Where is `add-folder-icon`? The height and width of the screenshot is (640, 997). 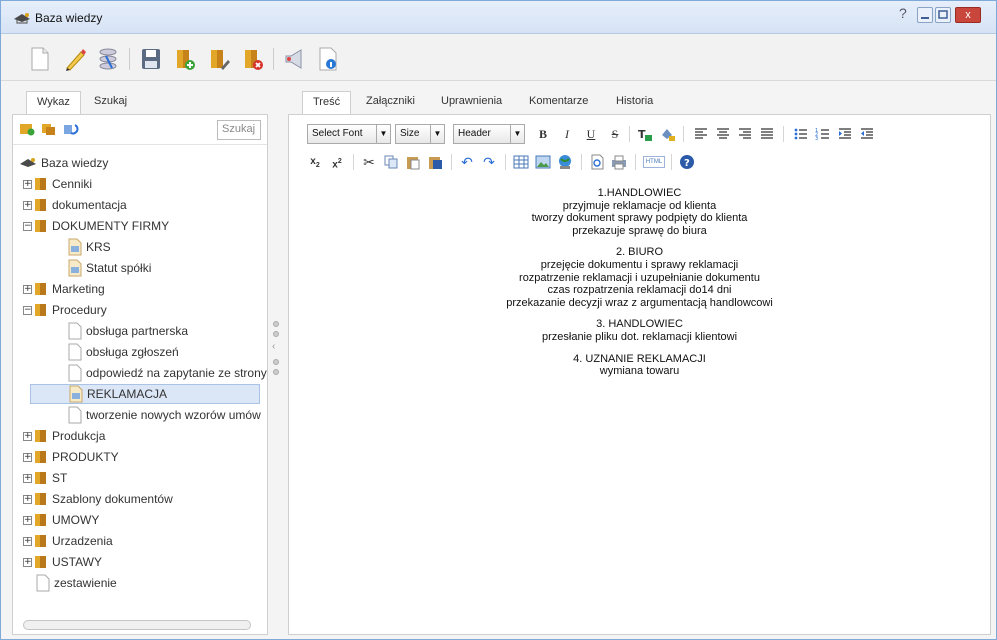
add-folder-icon is located at coordinates (185, 59).